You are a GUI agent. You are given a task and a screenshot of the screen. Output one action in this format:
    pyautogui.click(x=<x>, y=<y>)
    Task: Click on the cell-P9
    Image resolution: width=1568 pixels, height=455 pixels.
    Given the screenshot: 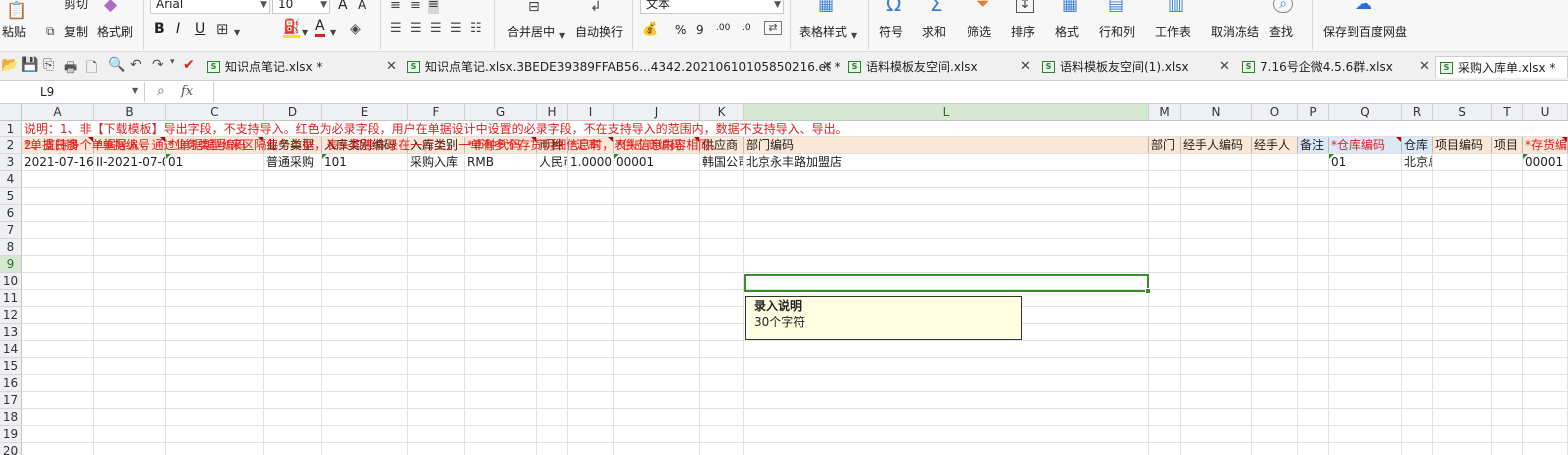 What is the action you would take?
    pyautogui.click(x=1313, y=264)
    